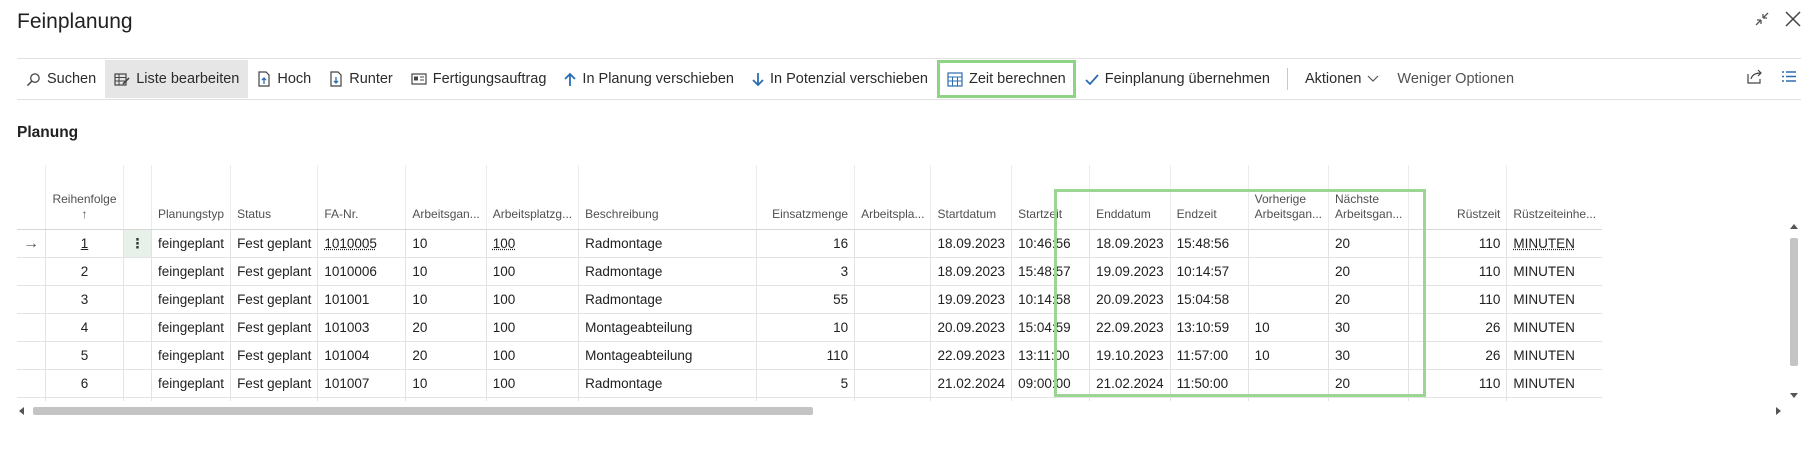  I want to click on share-icon, so click(1755, 78).